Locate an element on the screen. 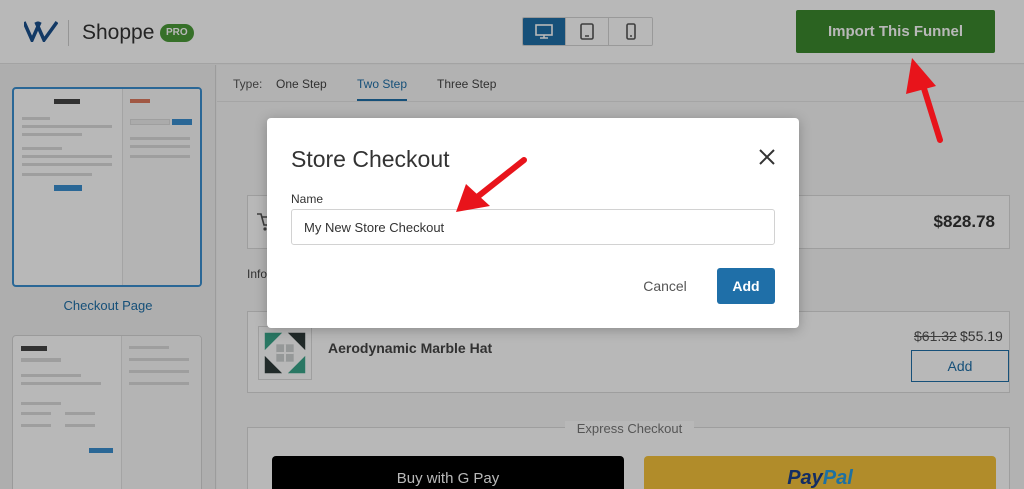 The image size is (1024, 489). name-input is located at coordinates (533, 227).